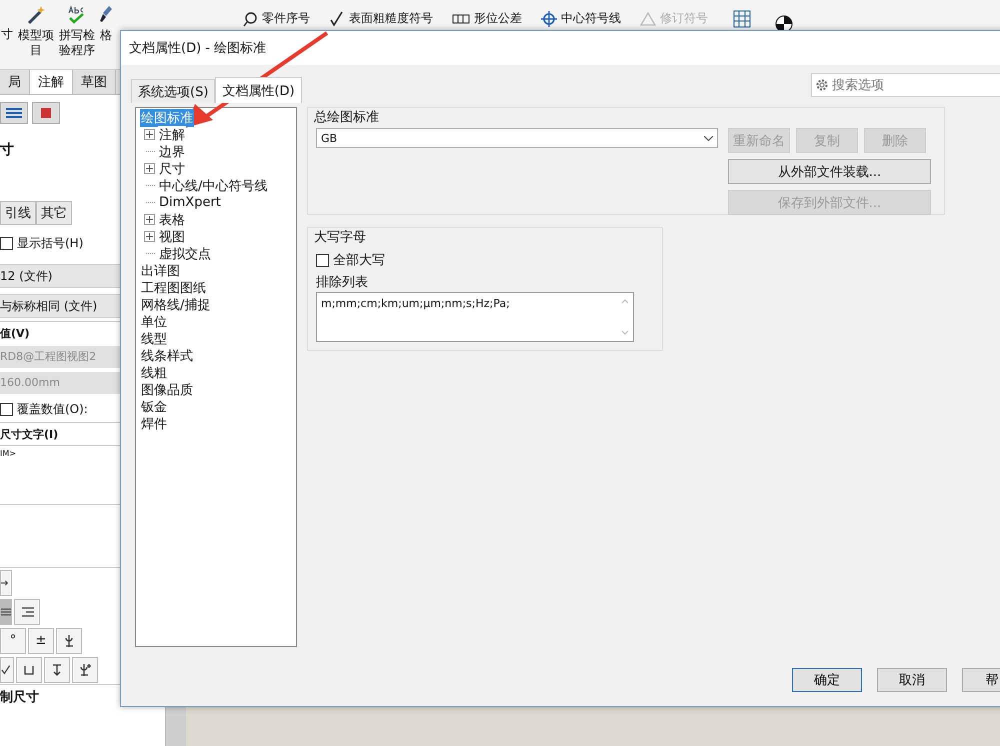 Image resolution: width=1000 pixels, height=746 pixels. I want to click on tree-item: 虚拟交点, so click(185, 253).